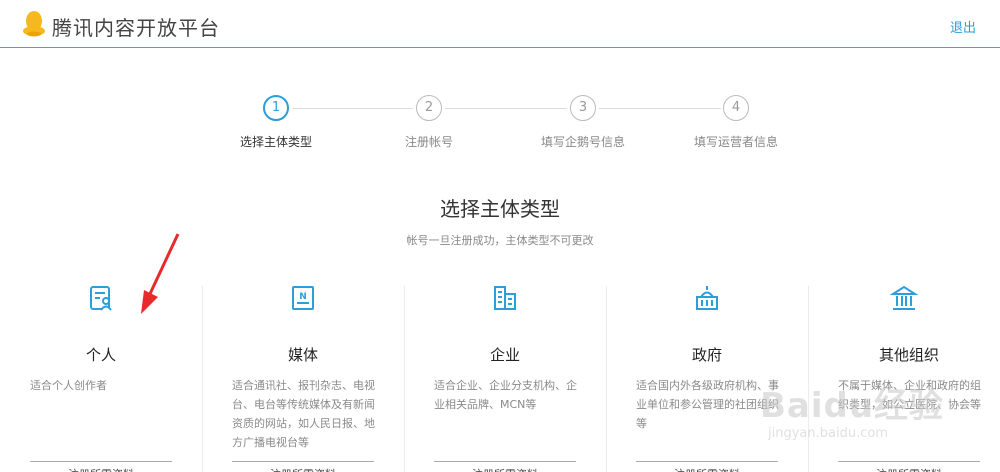 This screenshot has width=1000, height=472. What do you see at coordinates (500, 209) in the screenshot?
I see `section-title: 选择主体类型` at bounding box center [500, 209].